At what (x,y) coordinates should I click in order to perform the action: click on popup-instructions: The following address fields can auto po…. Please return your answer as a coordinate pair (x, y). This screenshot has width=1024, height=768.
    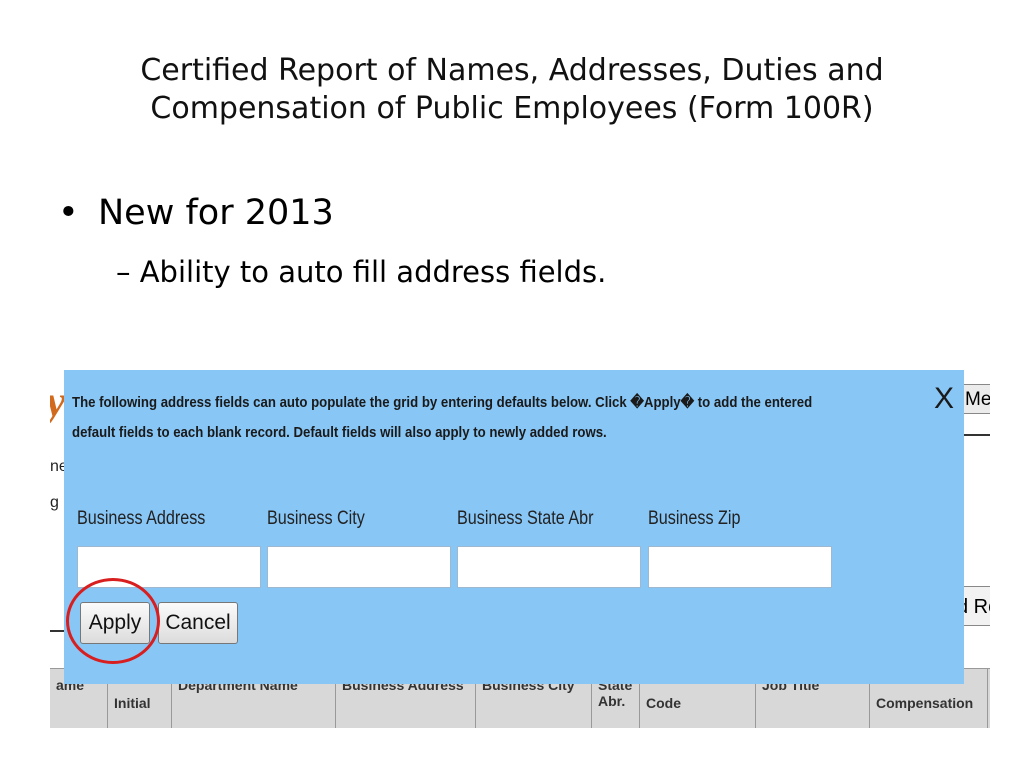
    Looking at the image, I should click on (503, 418).